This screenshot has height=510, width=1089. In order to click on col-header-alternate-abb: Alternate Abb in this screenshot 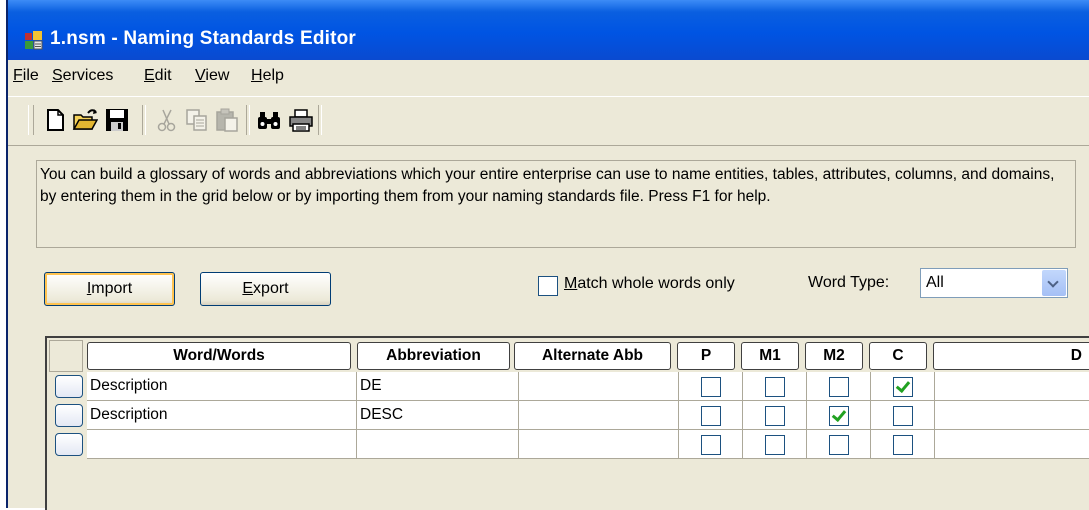, I will do `click(592, 356)`.